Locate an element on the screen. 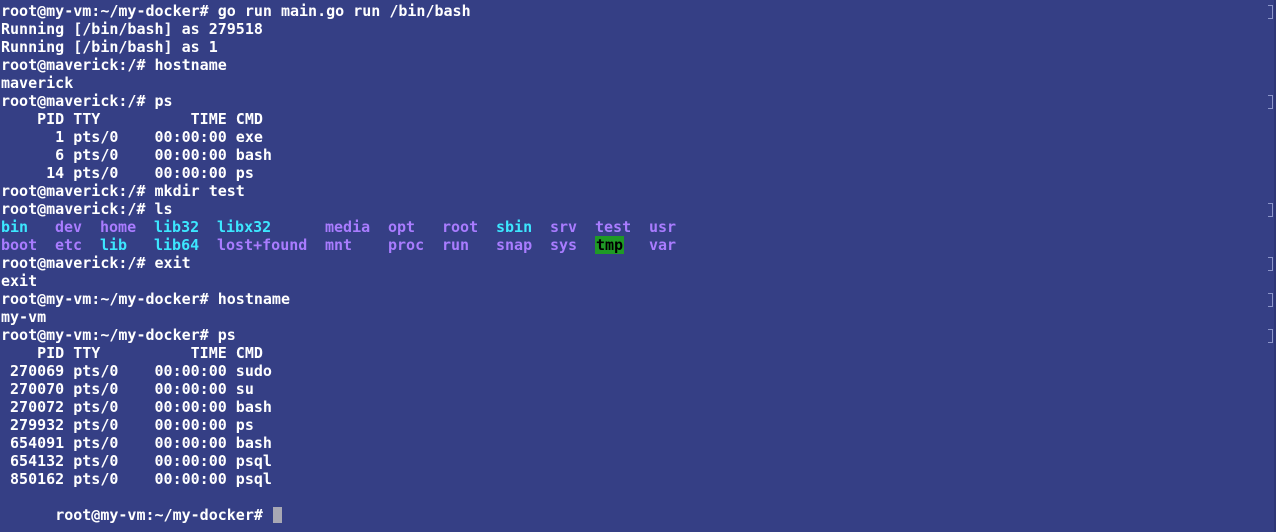 The height and width of the screenshot is (532, 1276). terminal-line: root@maverick:/# exit is located at coordinates (96, 263).